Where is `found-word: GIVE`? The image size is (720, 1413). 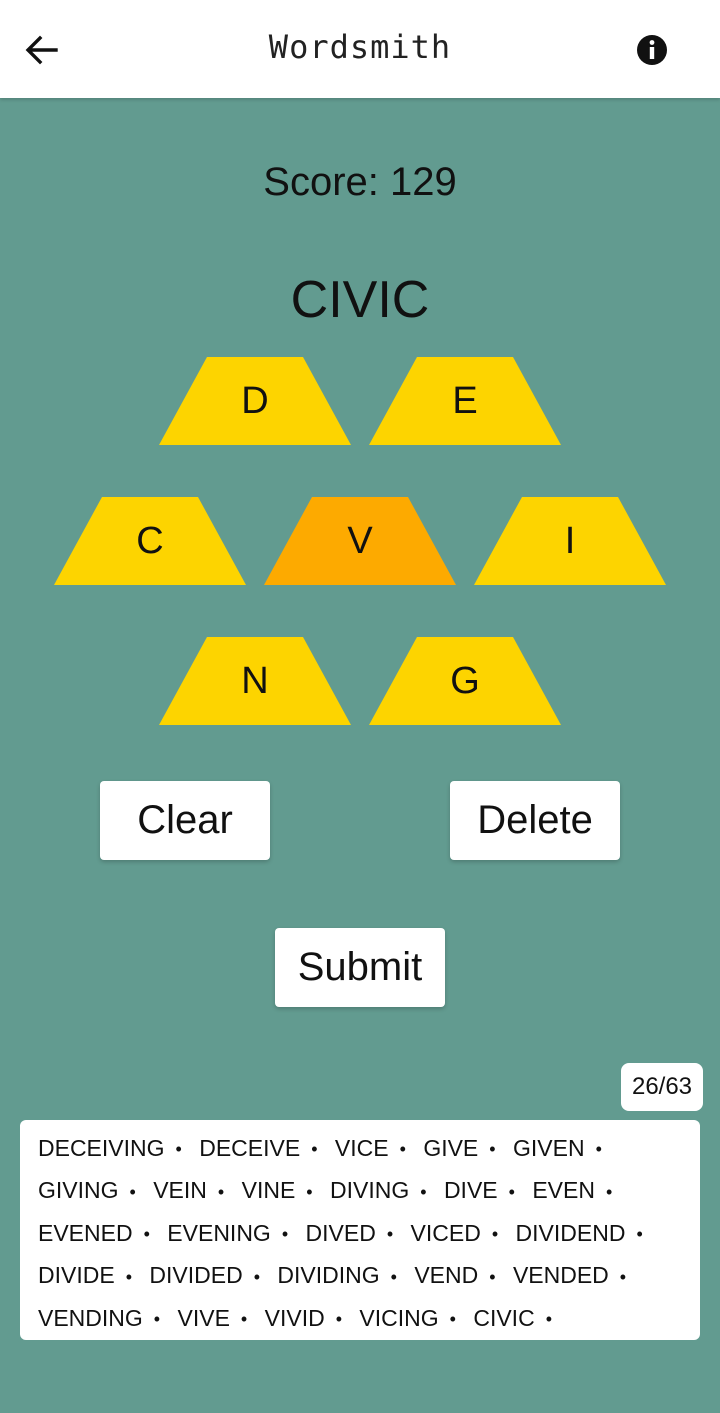
found-word: GIVE is located at coordinates (451, 1148).